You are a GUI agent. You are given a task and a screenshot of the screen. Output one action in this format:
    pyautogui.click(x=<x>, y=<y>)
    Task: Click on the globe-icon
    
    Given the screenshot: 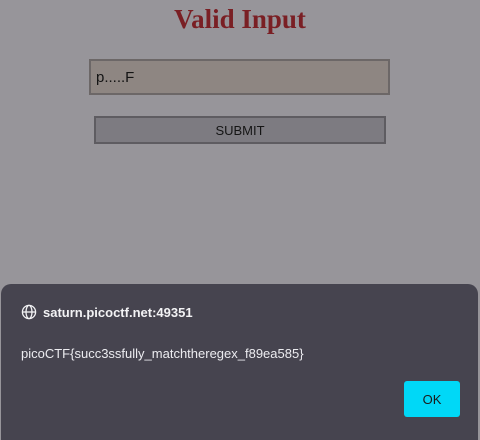 What is the action you would take?
    pyautogui.click(x=29, y=312)
    